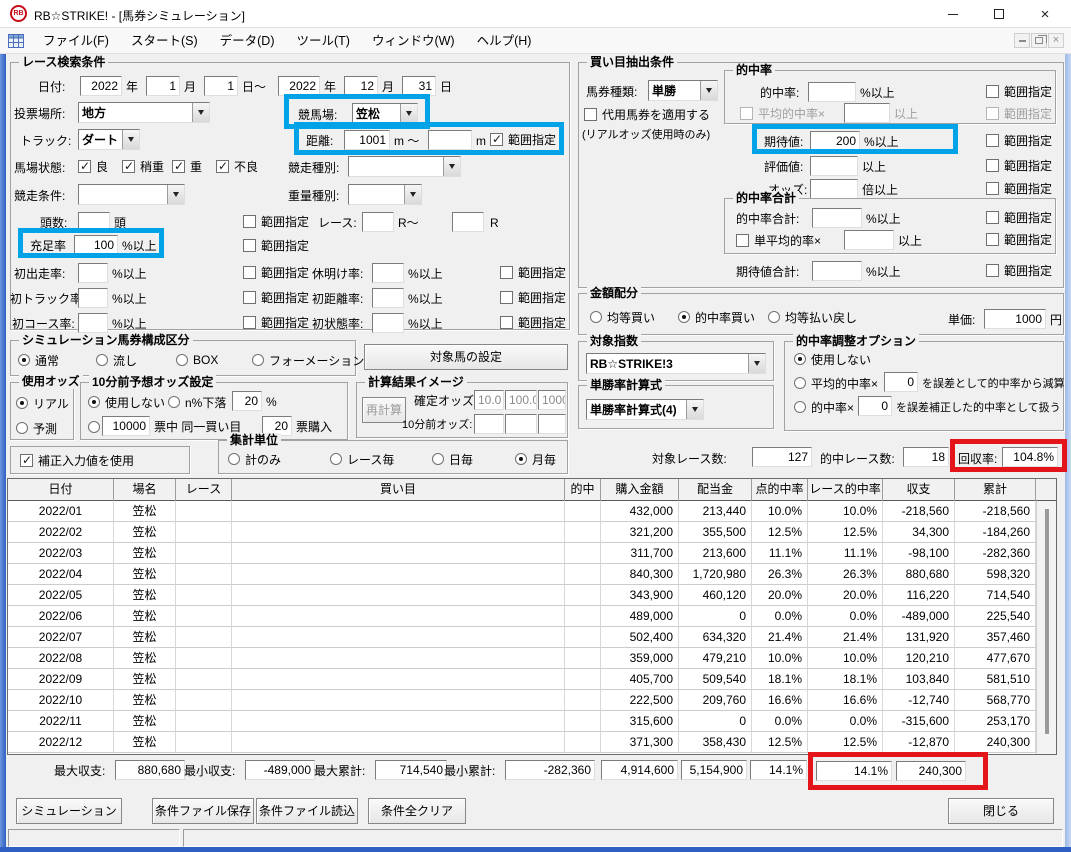  Describe the element at coordinates (1001, 811) in the screenshot. I see `close-dialog-button: 閉じる` at that location.